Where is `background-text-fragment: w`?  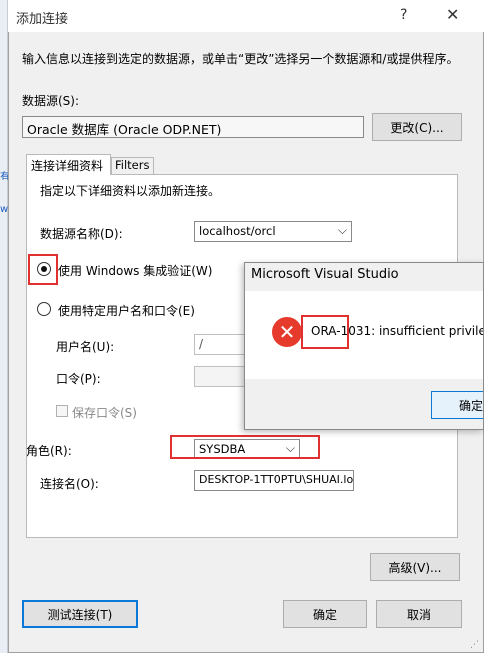 background-text-fragment: w is located at coordinates (4, 209).